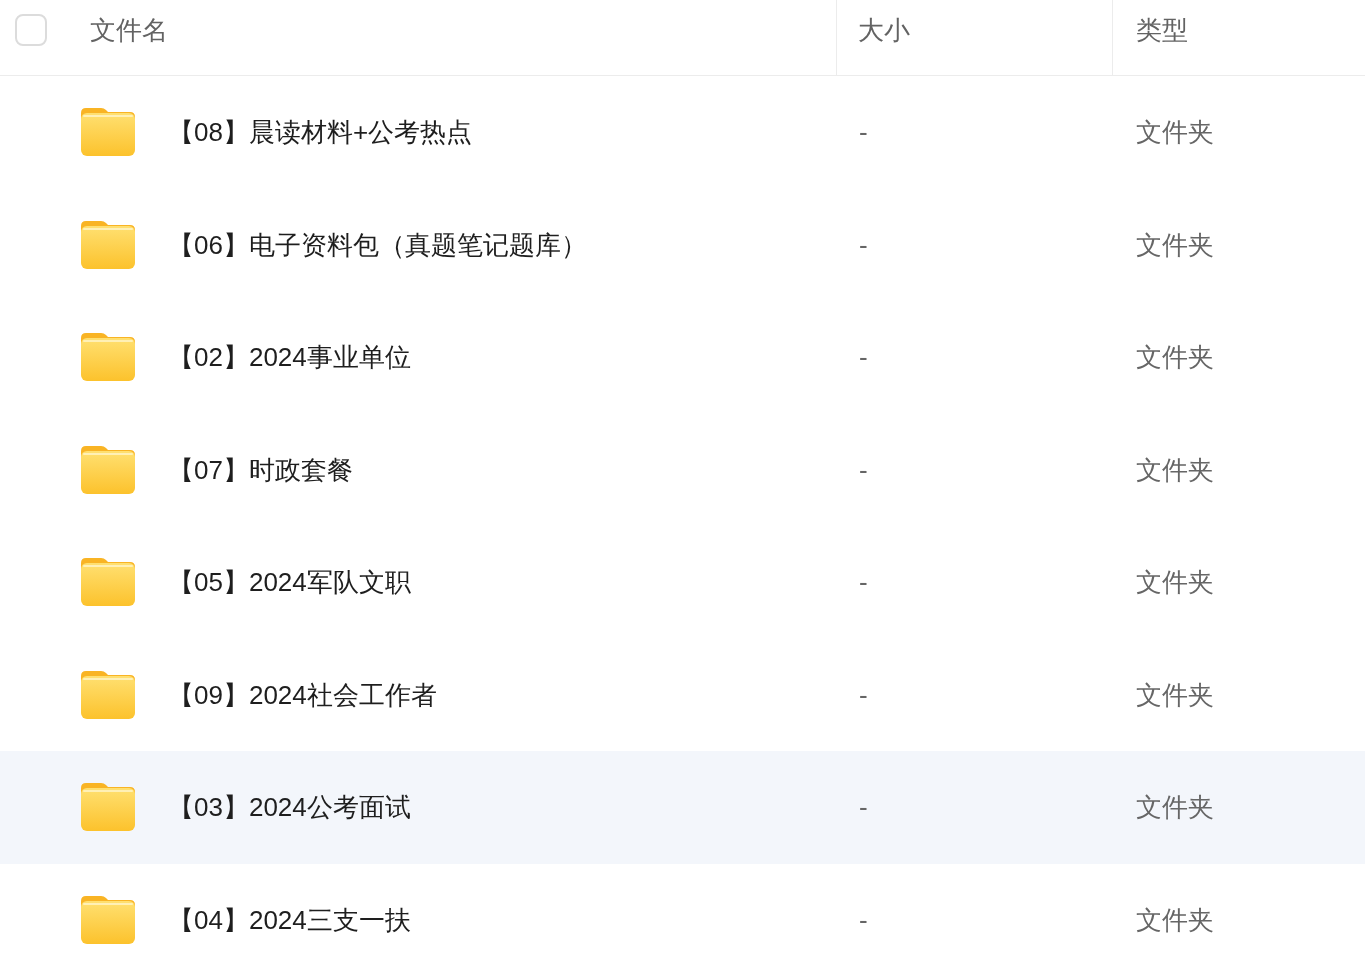  What do you see at coordinates (289, 357) in the screenshot?
I see `folder-name: 【02】2024事业单位` at bounding box center [289, 357].